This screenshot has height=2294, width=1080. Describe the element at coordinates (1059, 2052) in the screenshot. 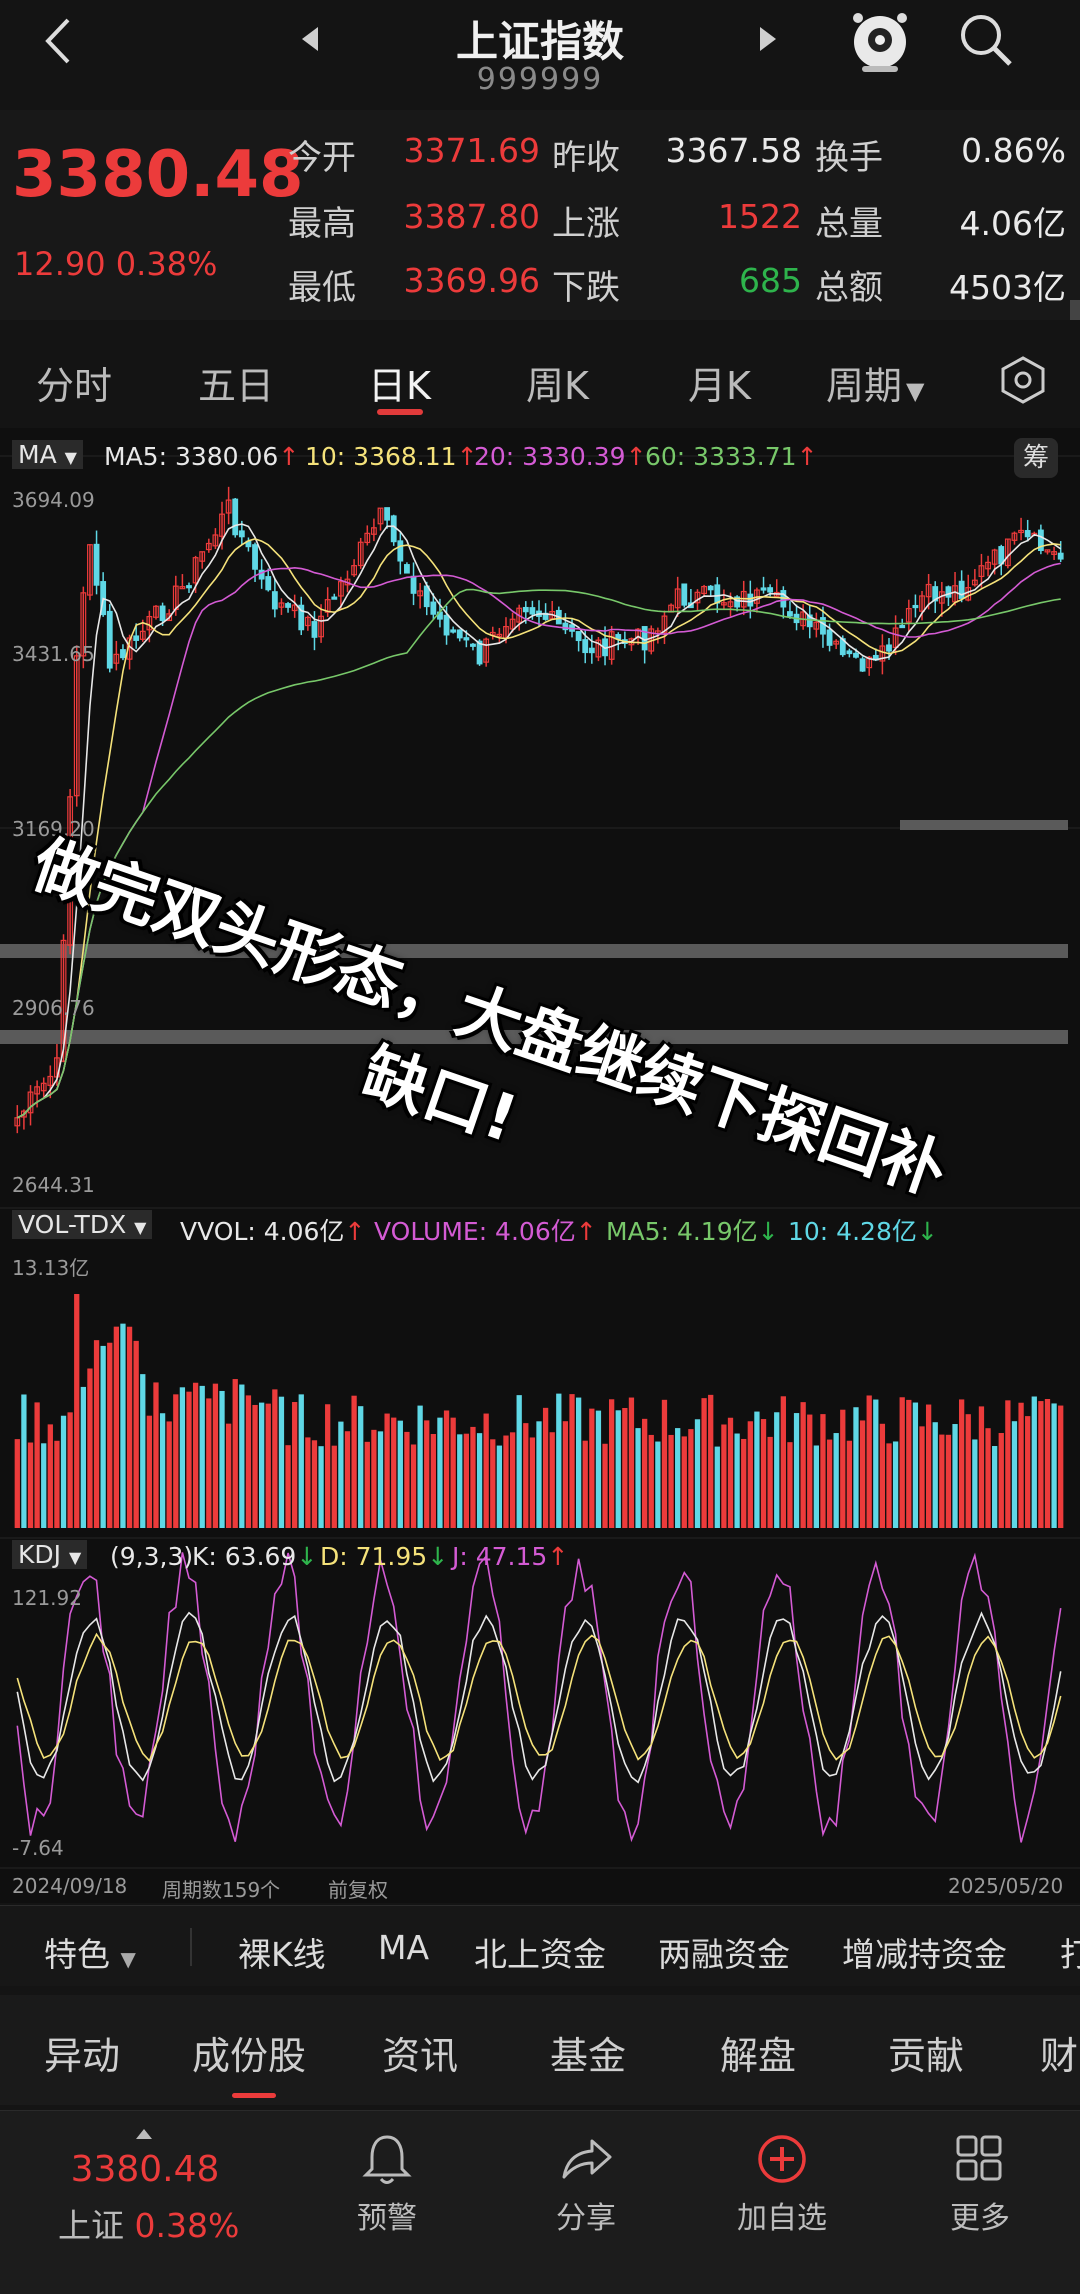

I see `tab-finance: 财` at that location.